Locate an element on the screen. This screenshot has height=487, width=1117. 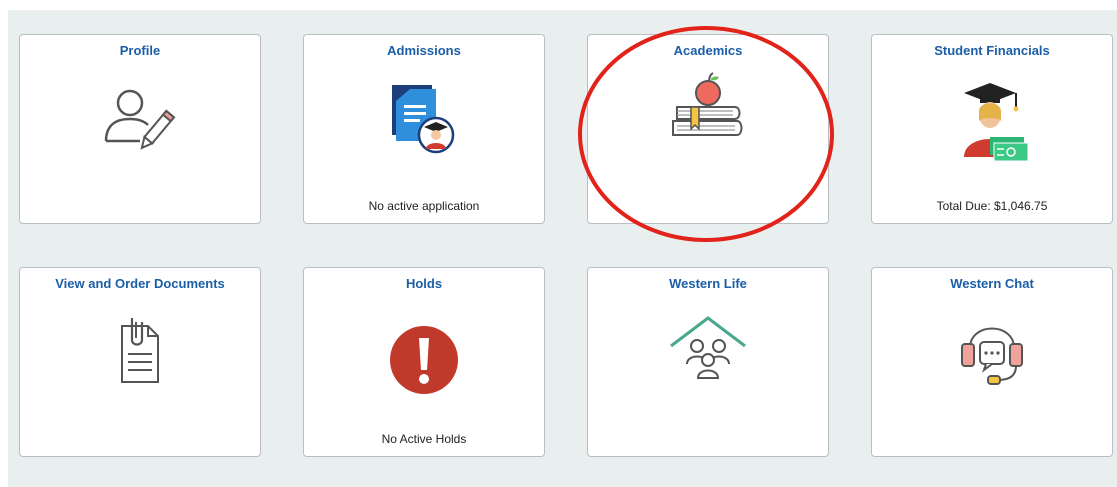
tile-title: Western Chat is located at coordinates (992, 283).